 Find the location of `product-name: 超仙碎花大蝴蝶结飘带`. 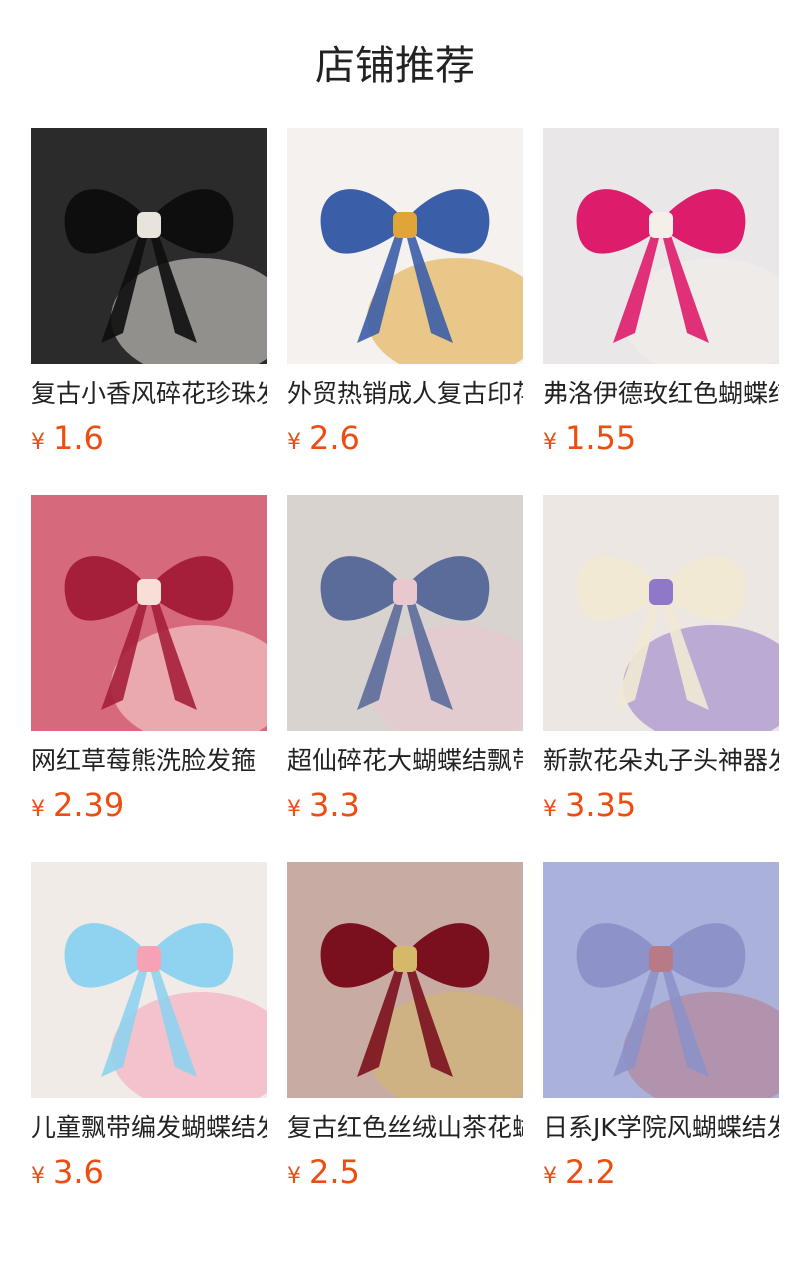

product-name: 超仙碎花大蝴蝶结飘带 is located at coordinates (405, 761).